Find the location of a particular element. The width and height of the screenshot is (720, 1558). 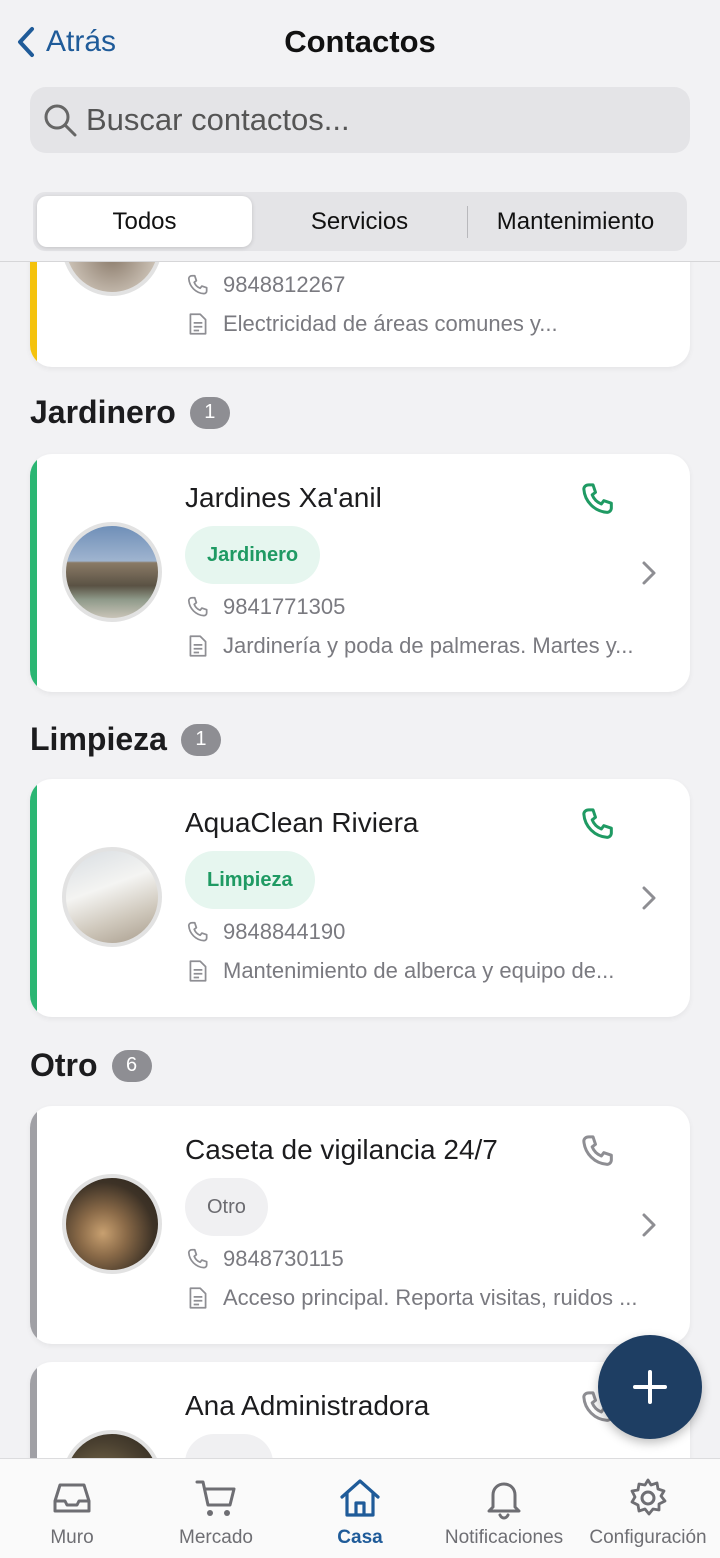

search-bar is located at coordinates (360, 120).